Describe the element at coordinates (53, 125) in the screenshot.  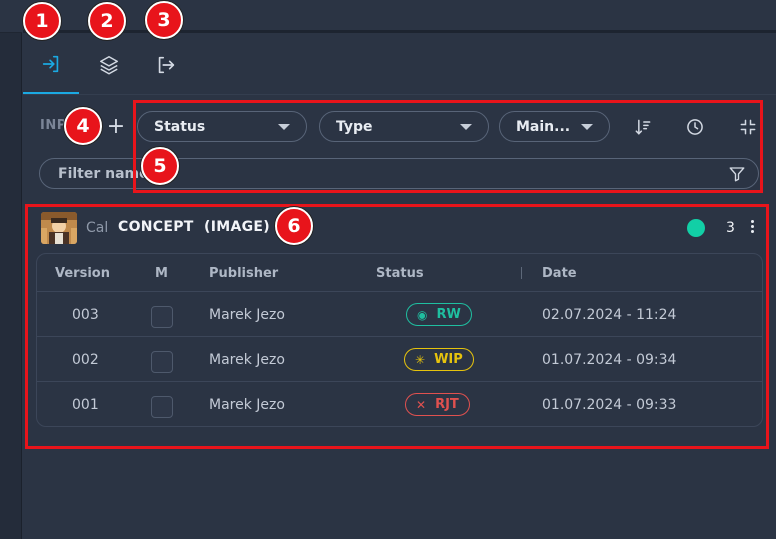
I see `add-section-label: INP` at that location.